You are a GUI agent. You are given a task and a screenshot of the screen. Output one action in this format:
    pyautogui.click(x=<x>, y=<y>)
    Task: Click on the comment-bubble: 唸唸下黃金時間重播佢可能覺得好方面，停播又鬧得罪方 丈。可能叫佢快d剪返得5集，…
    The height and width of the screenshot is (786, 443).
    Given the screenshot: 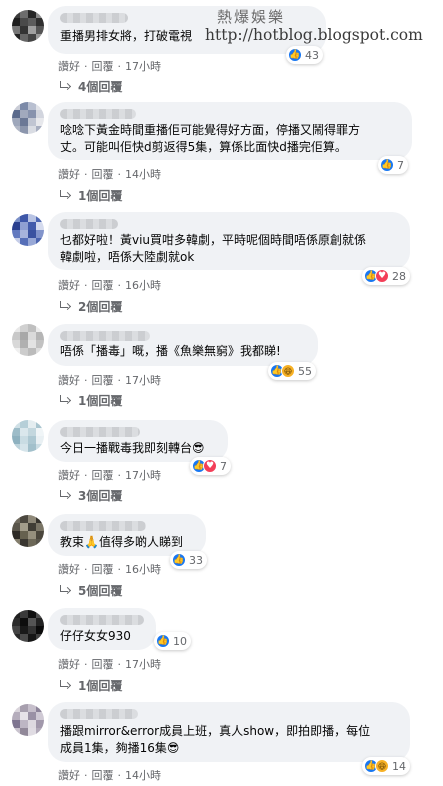 What is the action you would take?
    pyautogui.click(x=230, y=131)
    